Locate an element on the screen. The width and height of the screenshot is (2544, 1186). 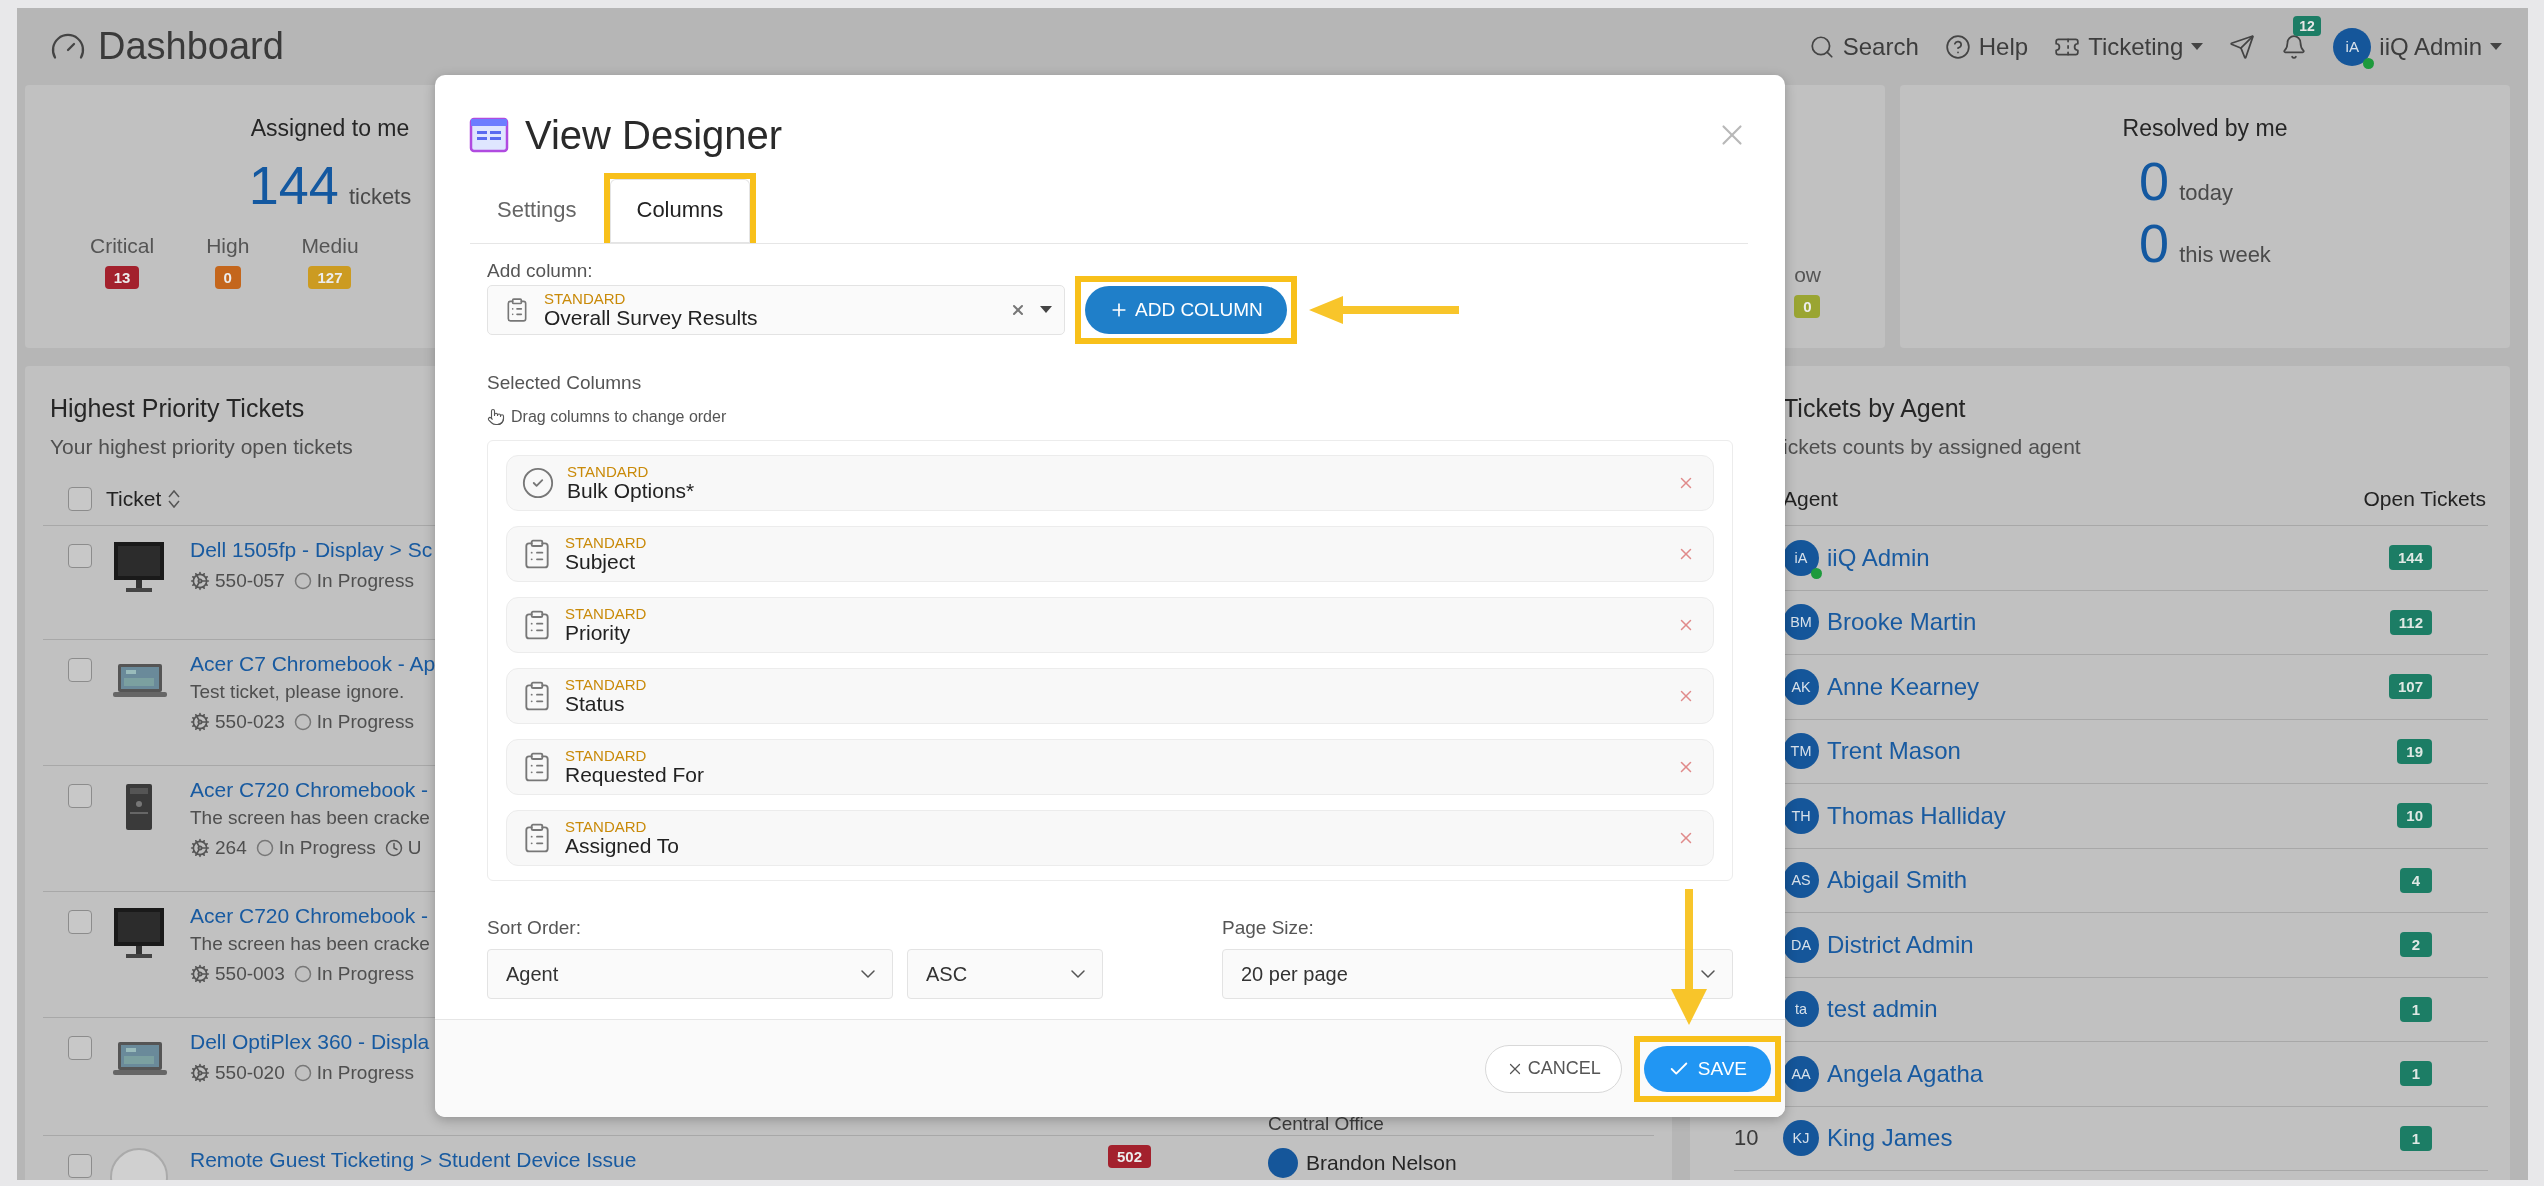
field-label: Sort Order: is located at coordinates (534, 928).